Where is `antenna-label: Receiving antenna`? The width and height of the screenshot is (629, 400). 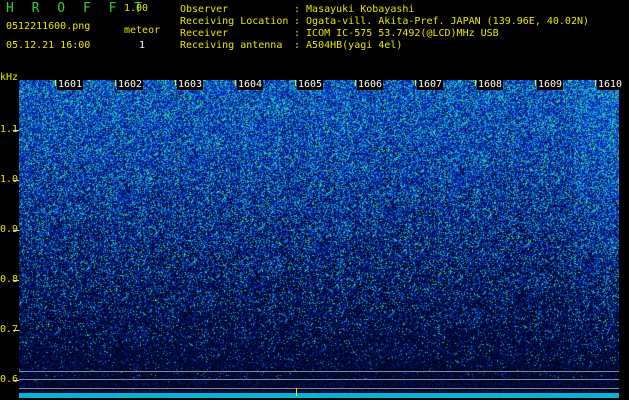
antenna-label: Receiving antenna is located at coordinates (231, 45).